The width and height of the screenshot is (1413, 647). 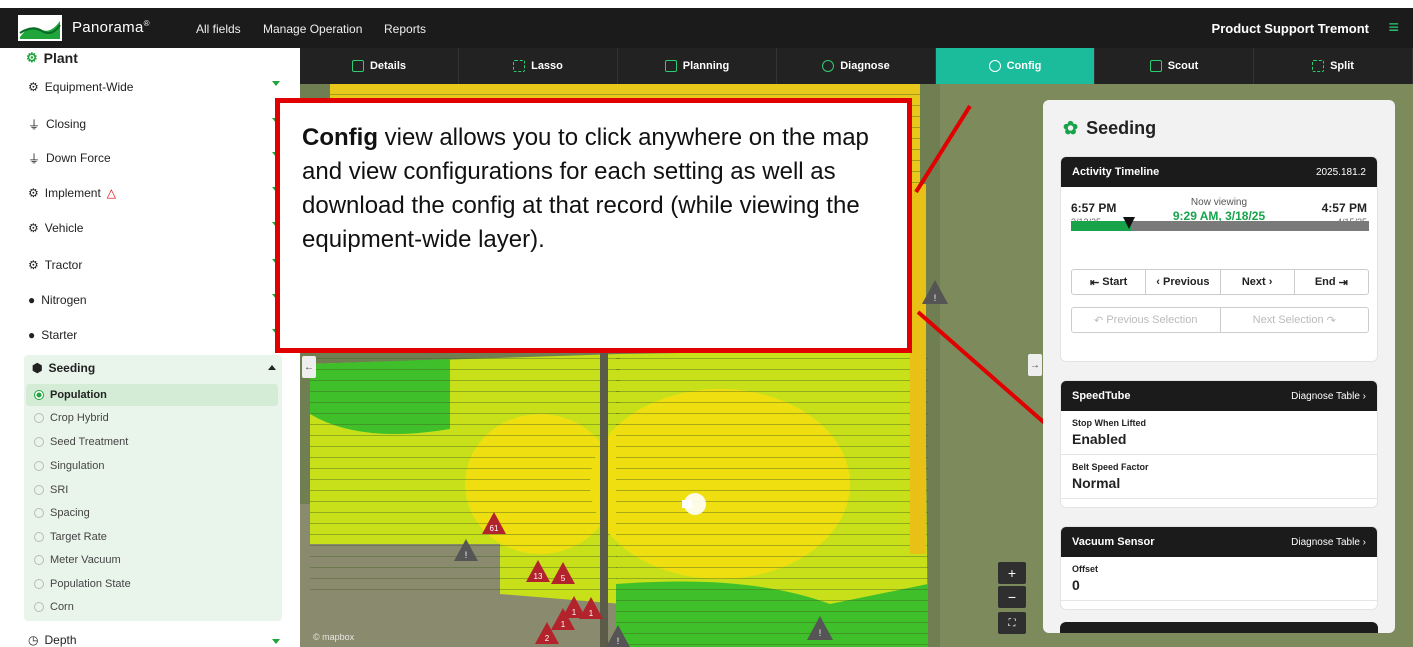 What do you see at coordinates (40, 28) in the screenshot?
I see `panorama-logo-icon` at bounding box center [40, 28].